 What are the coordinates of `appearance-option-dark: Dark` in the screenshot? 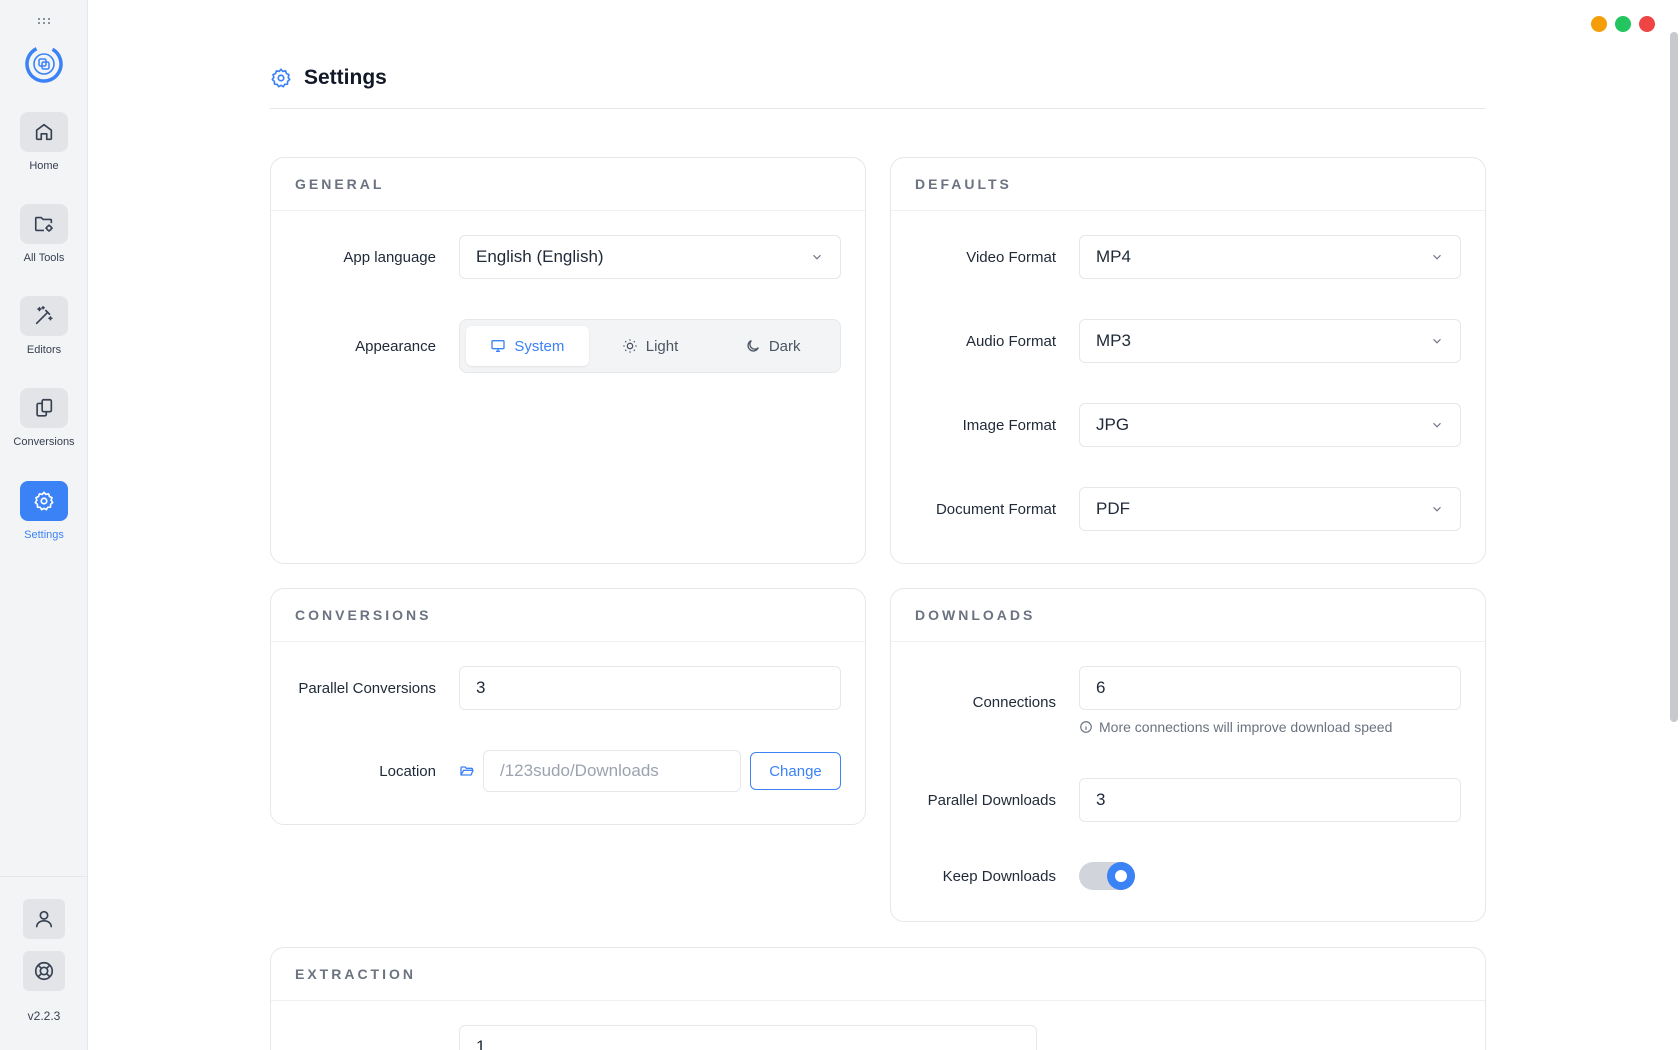 It's located at (772, 346).